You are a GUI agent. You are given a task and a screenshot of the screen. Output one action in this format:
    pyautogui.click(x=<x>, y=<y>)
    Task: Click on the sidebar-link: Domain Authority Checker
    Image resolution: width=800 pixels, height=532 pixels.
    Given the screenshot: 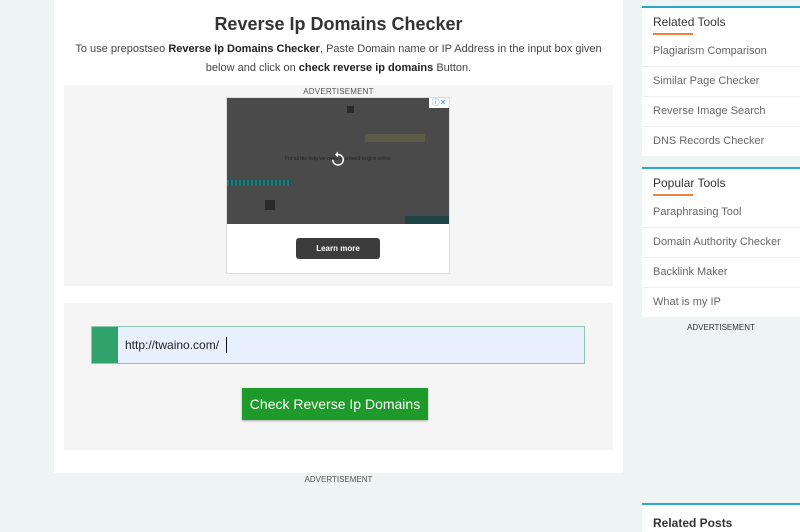 What is the action you would take?
    pyautogui.click(x=721, y=242)
    